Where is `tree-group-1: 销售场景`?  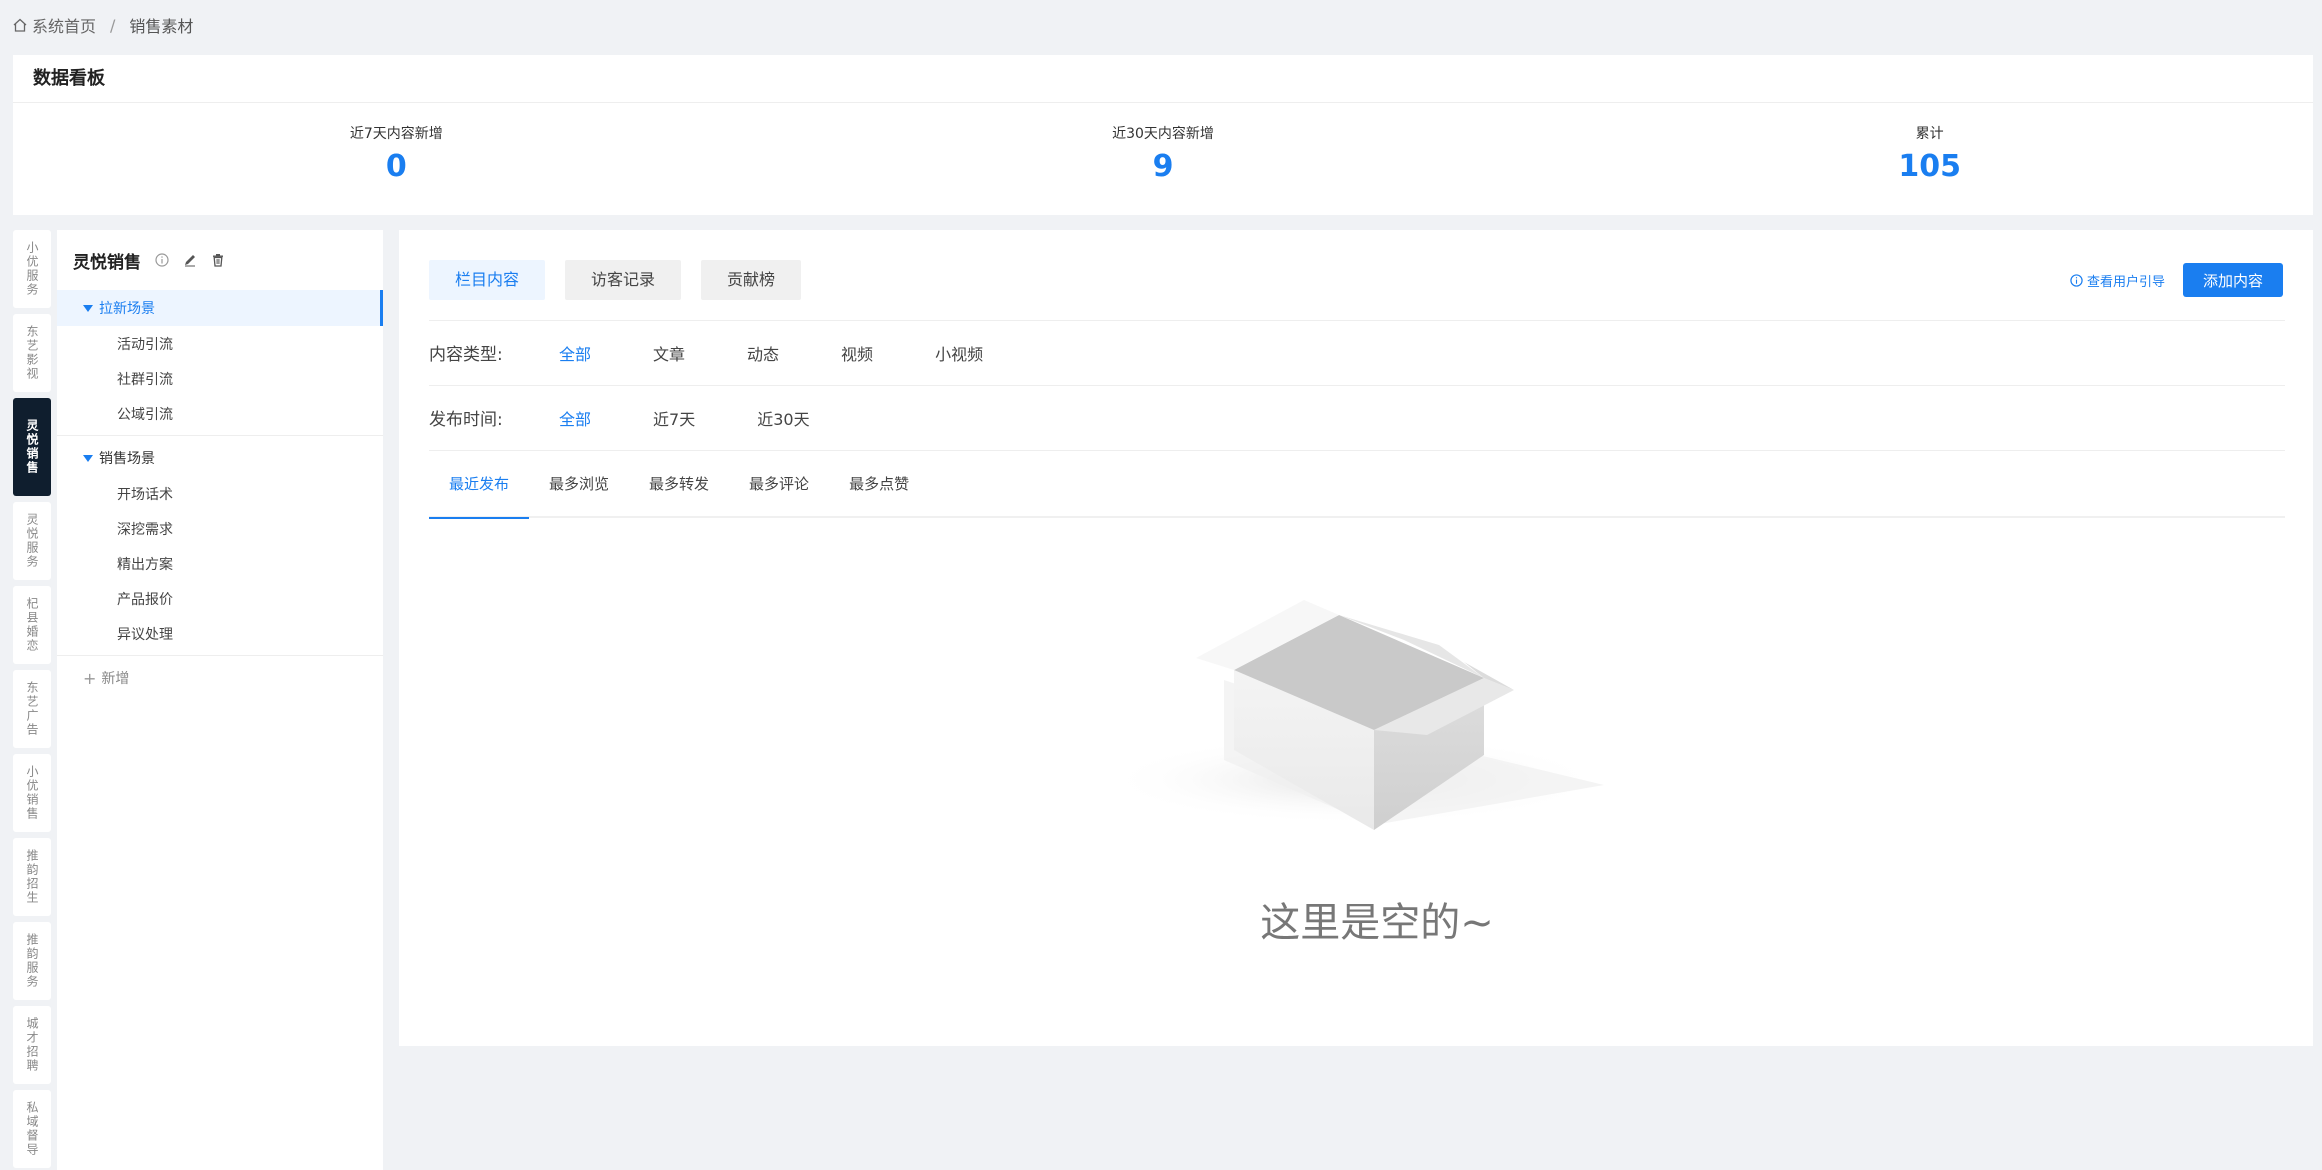
tree-group-1: 销售场景 is located at coordinates (220, 458).